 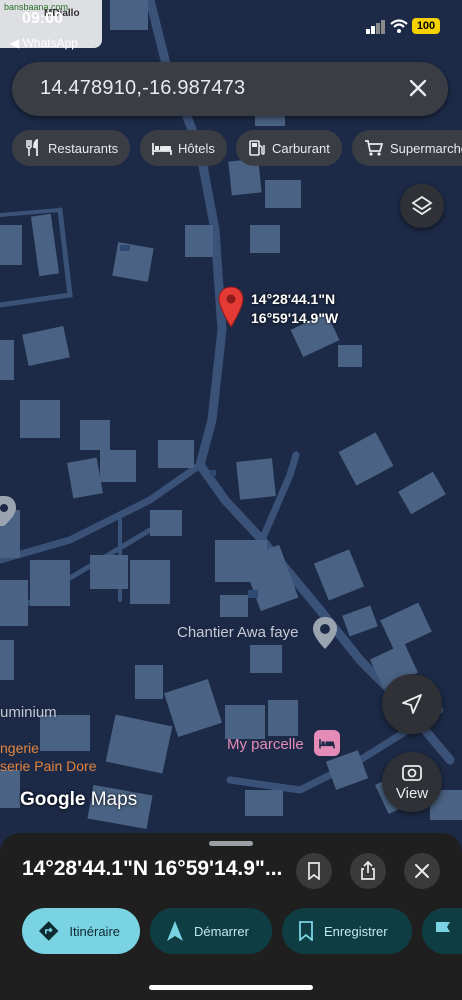 I want to click on start-label: Démarrer, so click(x=221, y=931).